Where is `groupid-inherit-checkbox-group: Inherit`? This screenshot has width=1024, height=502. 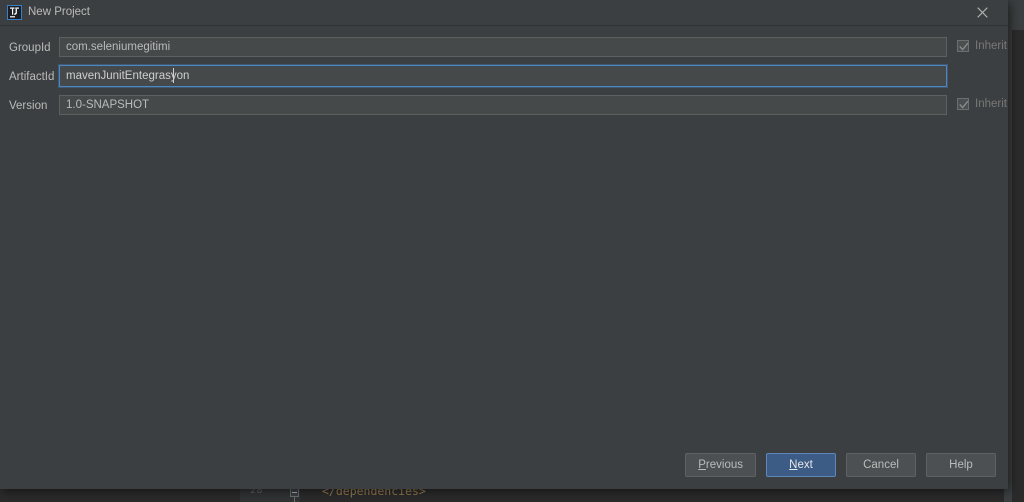 groupid-inherit-checkbox-group: Inherit is located at coordinates (982, 46).